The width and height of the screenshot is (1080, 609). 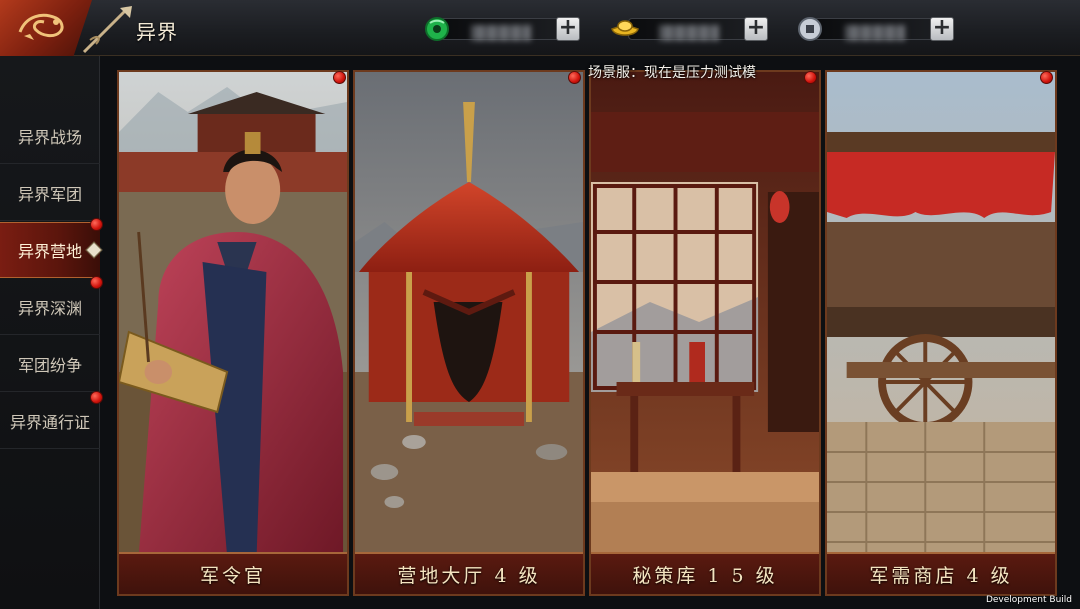 I want to click on dragon-emblem, so click(x=46, y=28).